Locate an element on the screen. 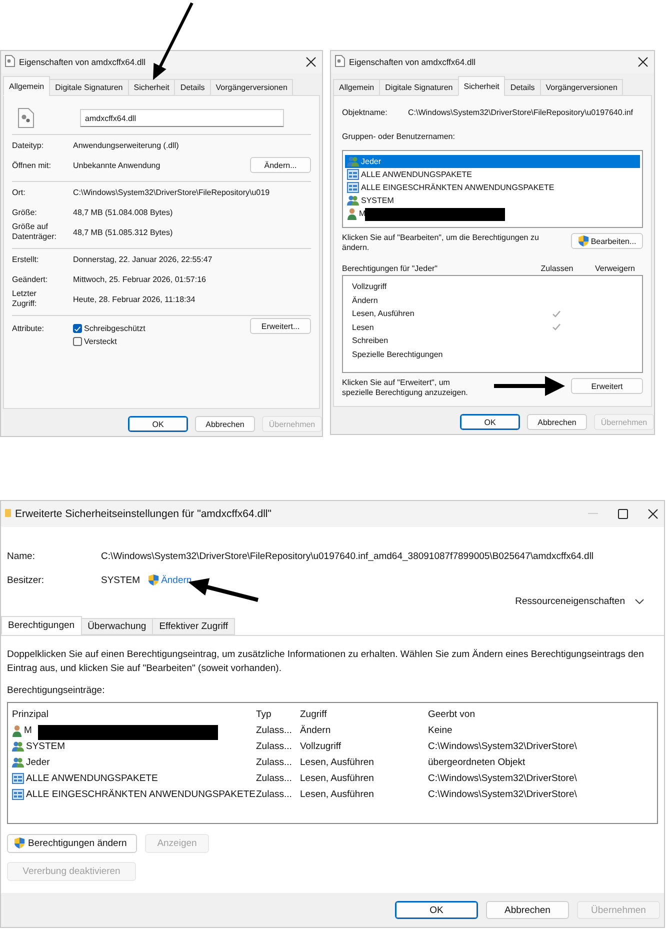 Image resolution: width=667 pixels, height=932 pixels. table-cell: ALLE ANWENDUNGSPAKETE is located at coordinates (92, 778).